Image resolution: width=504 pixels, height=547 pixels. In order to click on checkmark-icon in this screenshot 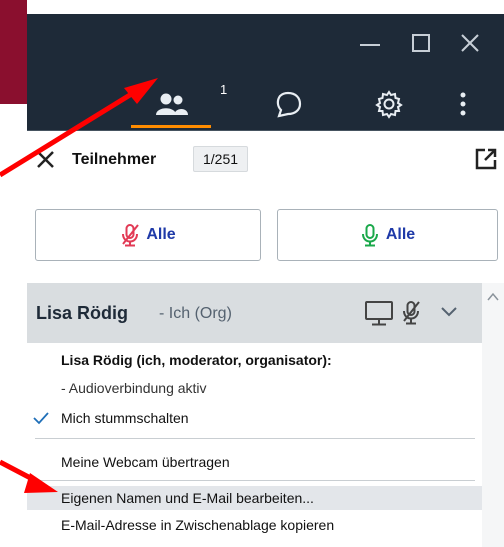, I will do `click(41, 418)`.